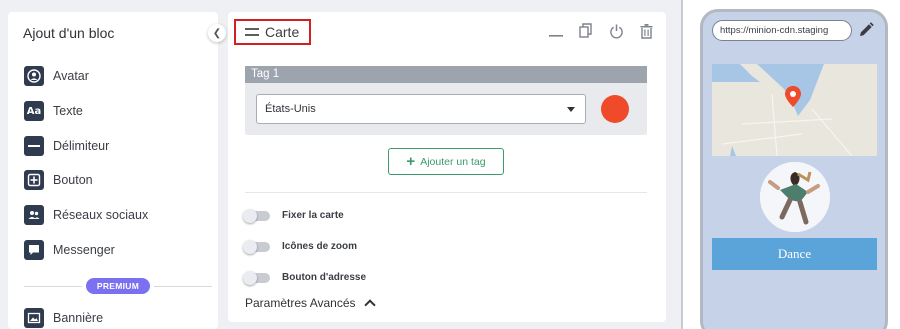  What do you see at coordinates (34, 111) in the screenshot?
I see `text-icon: Aa` at bounding box center [34, 111].